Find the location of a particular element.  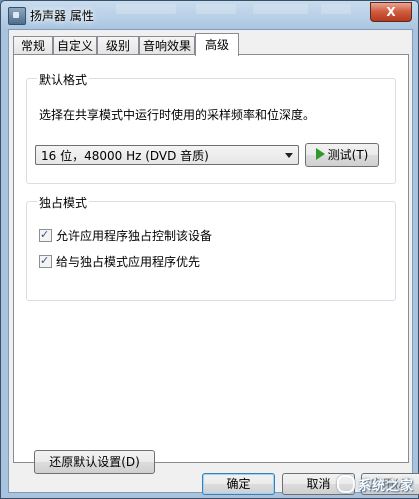

allow-exclusive-checkbox: 允许应用程序独占控制该设备 is located at coordinates (126, 235).